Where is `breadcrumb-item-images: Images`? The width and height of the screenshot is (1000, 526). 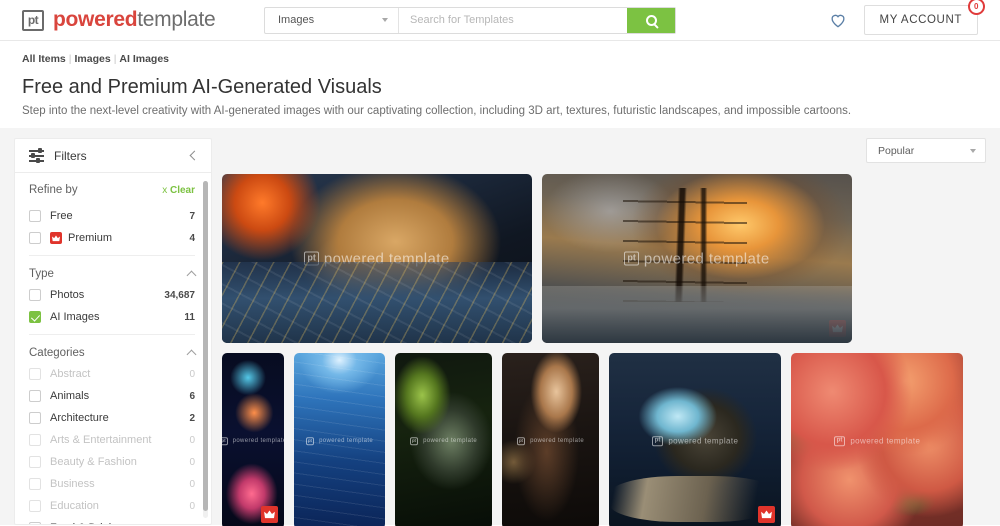 breadcrumb-item-images: Images is located at coordinates (93, 59).